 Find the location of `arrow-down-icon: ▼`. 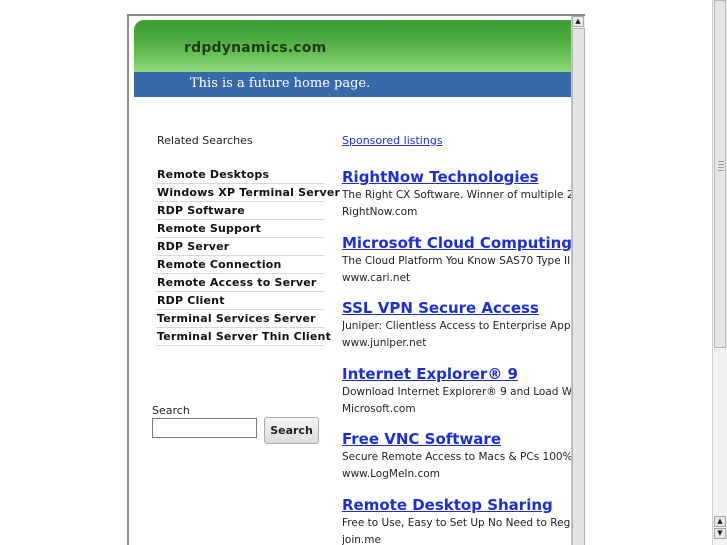

arrow-down-icon: ▼ is located at coordinates (720, 533).